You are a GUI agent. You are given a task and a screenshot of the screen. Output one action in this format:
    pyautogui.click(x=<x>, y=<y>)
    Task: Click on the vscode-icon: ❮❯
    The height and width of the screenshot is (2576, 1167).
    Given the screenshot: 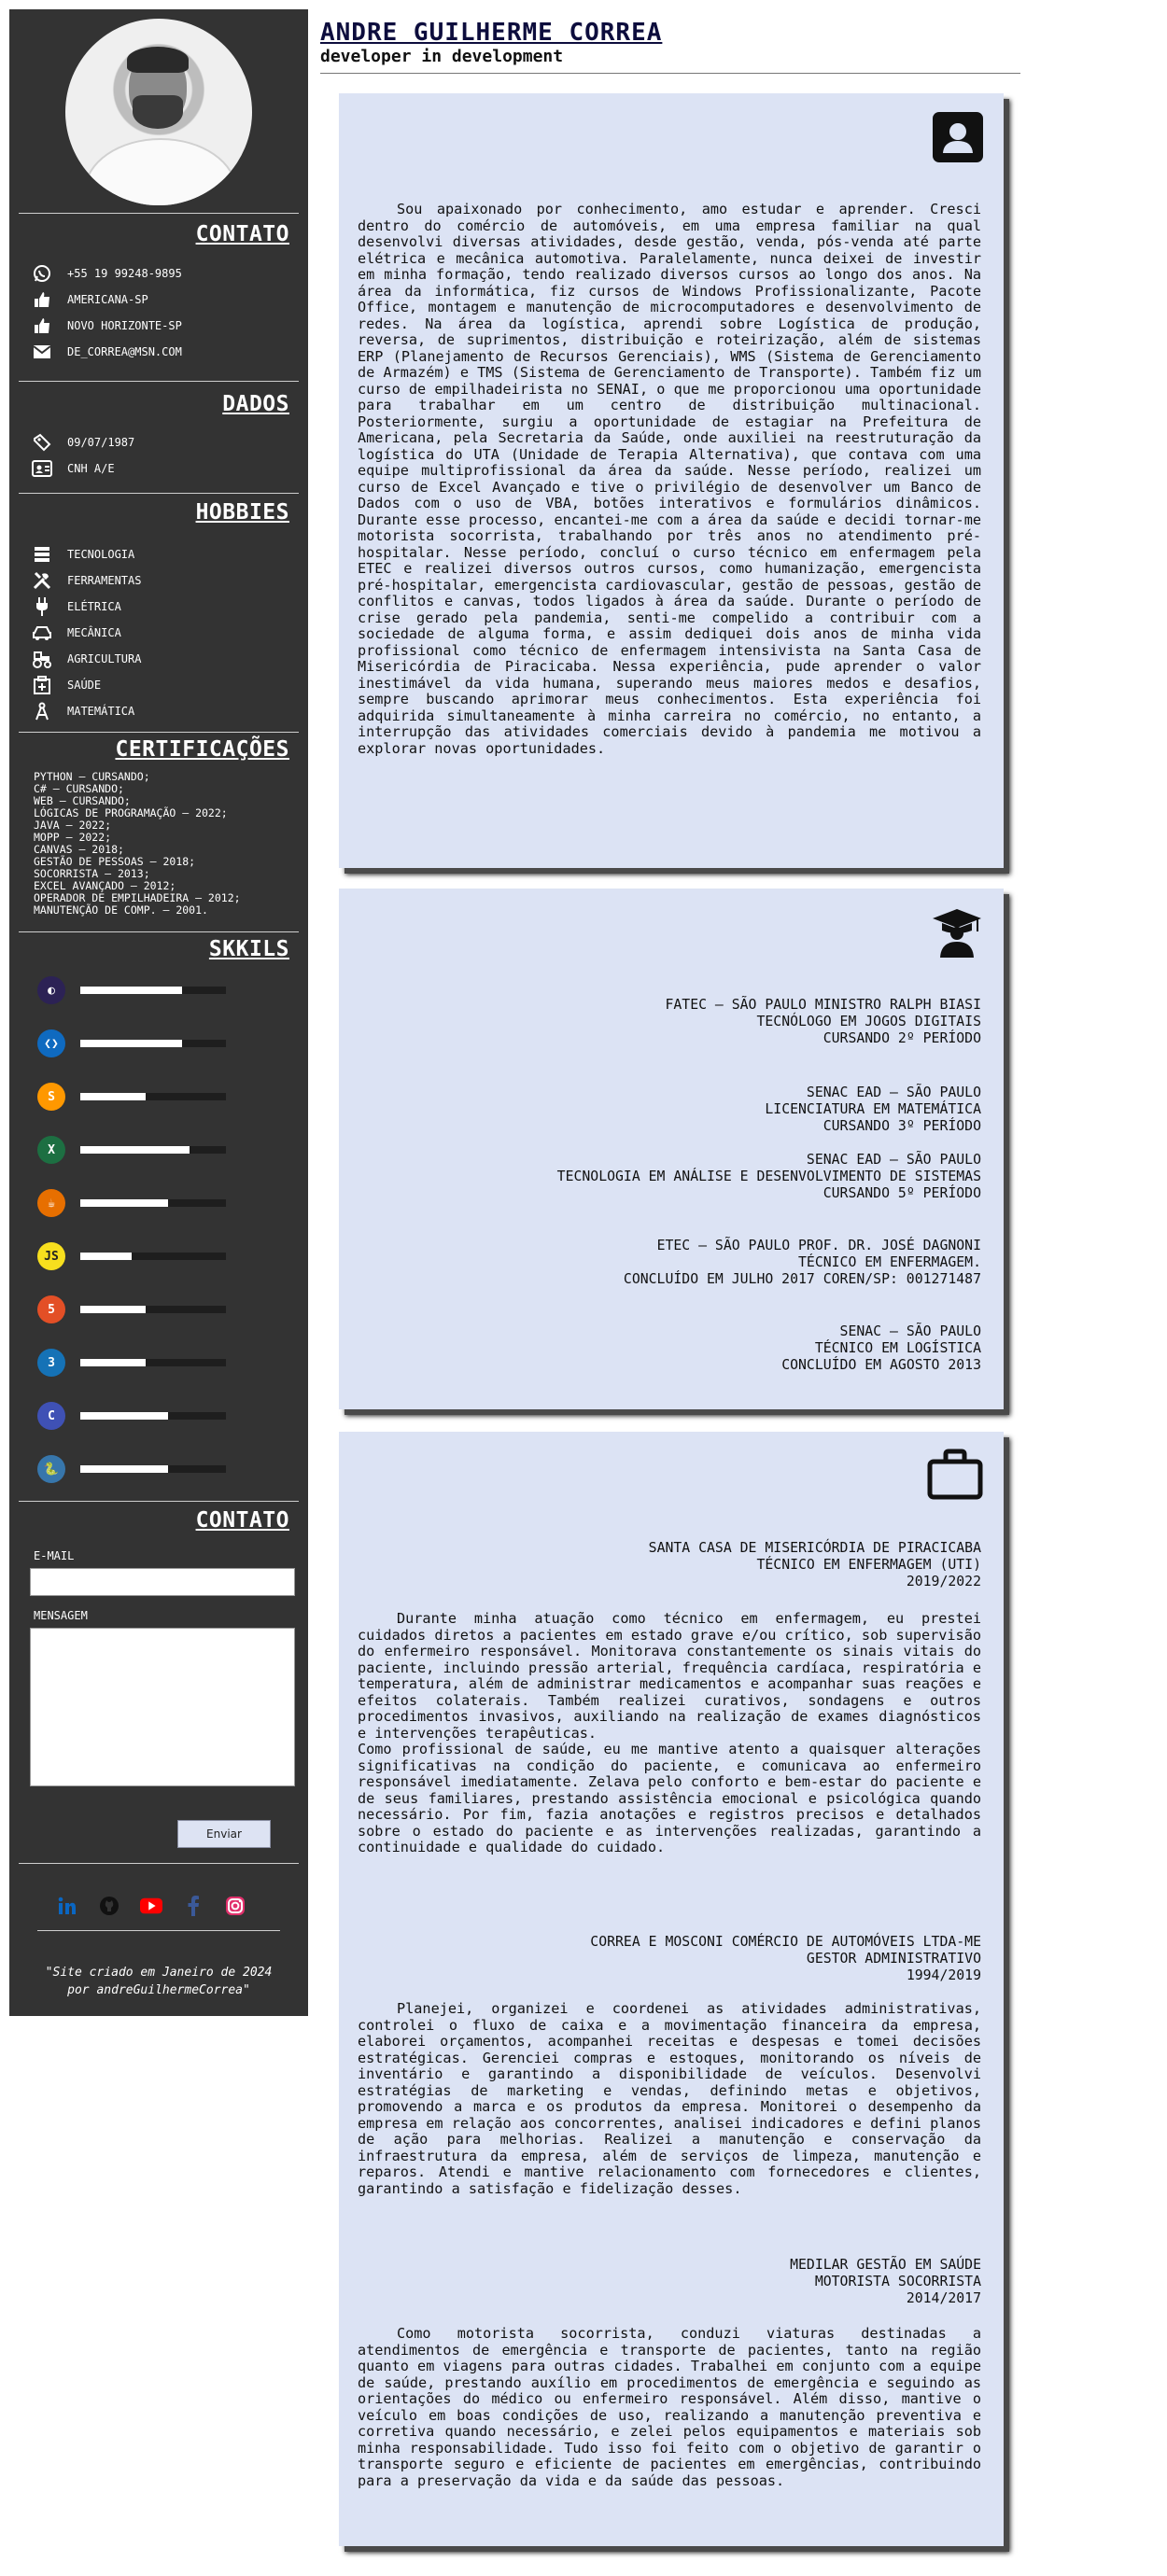 What is the action you would take?
    pyautogui.click(x=51, y=1043)
    